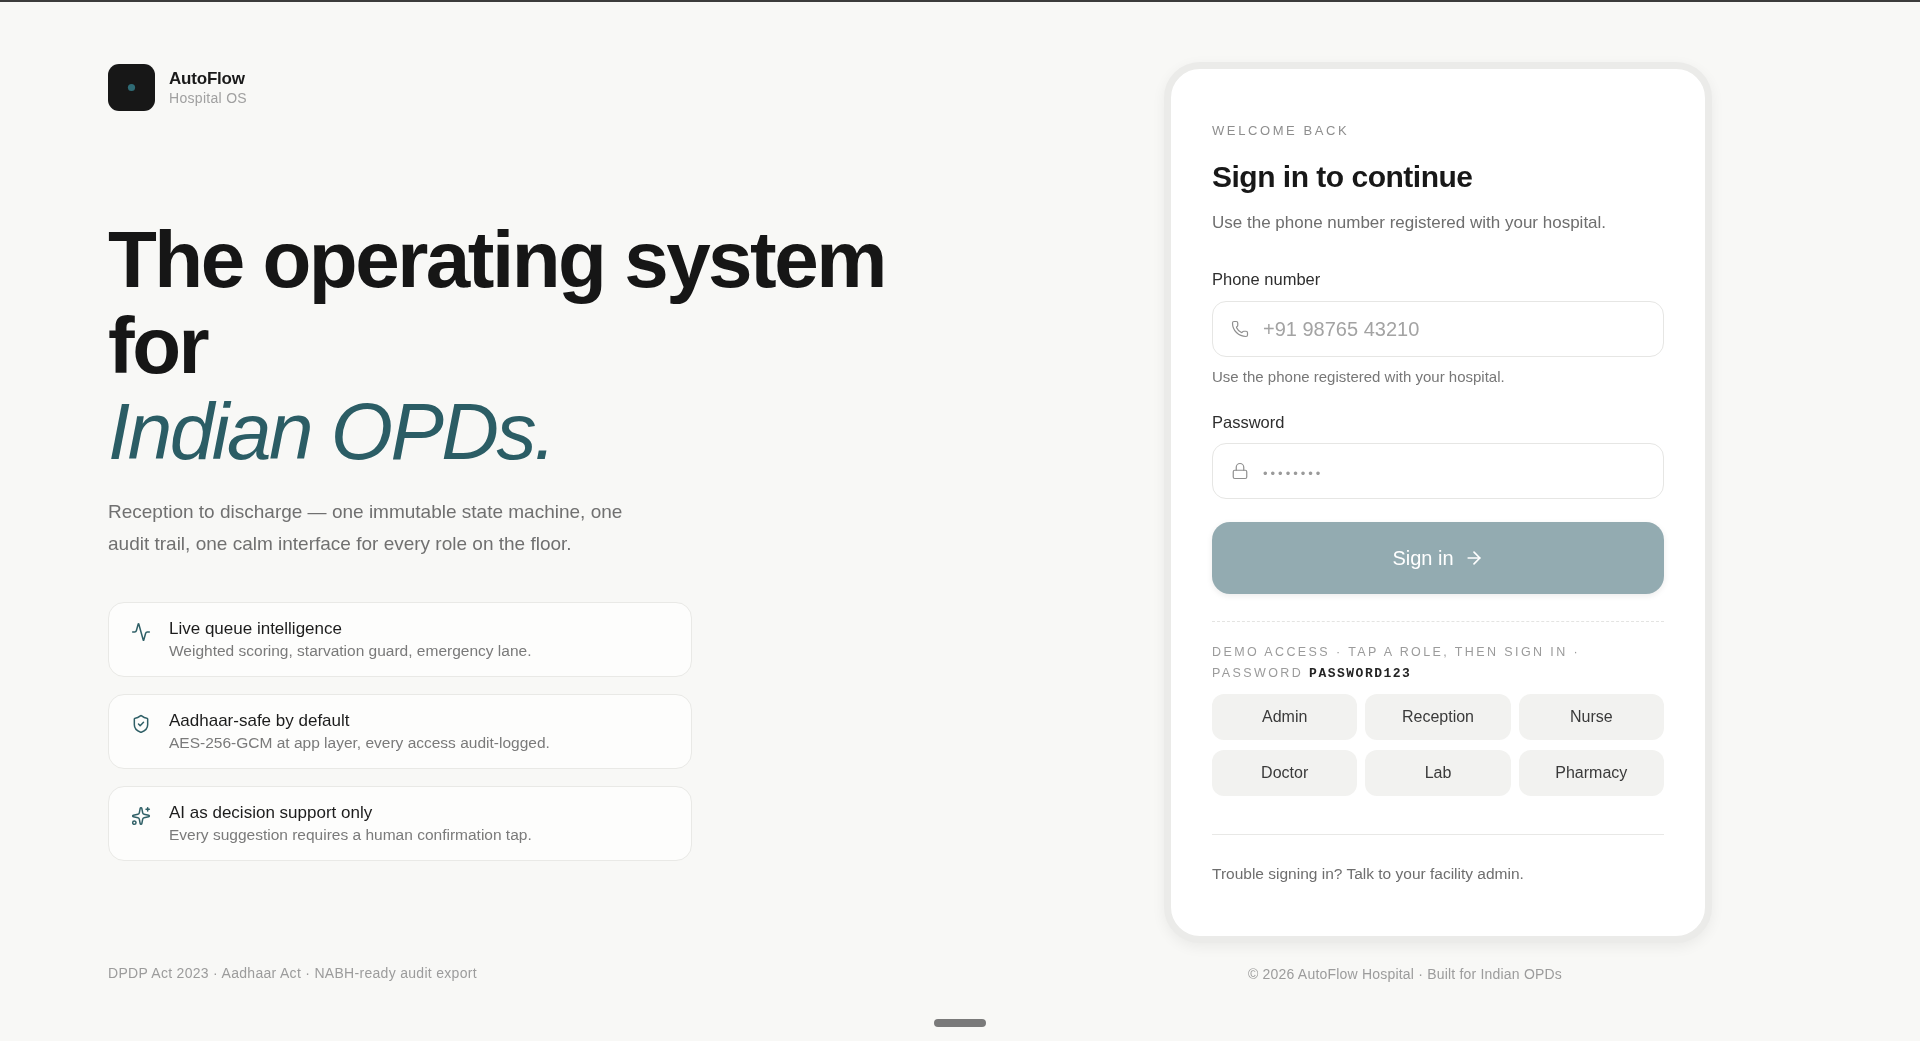 The width and height of the screenshot is (1920, 1041). Describe the element at coordinates (1438, 471) in the screenshot. I see `password-input: ••••••••` at that location.